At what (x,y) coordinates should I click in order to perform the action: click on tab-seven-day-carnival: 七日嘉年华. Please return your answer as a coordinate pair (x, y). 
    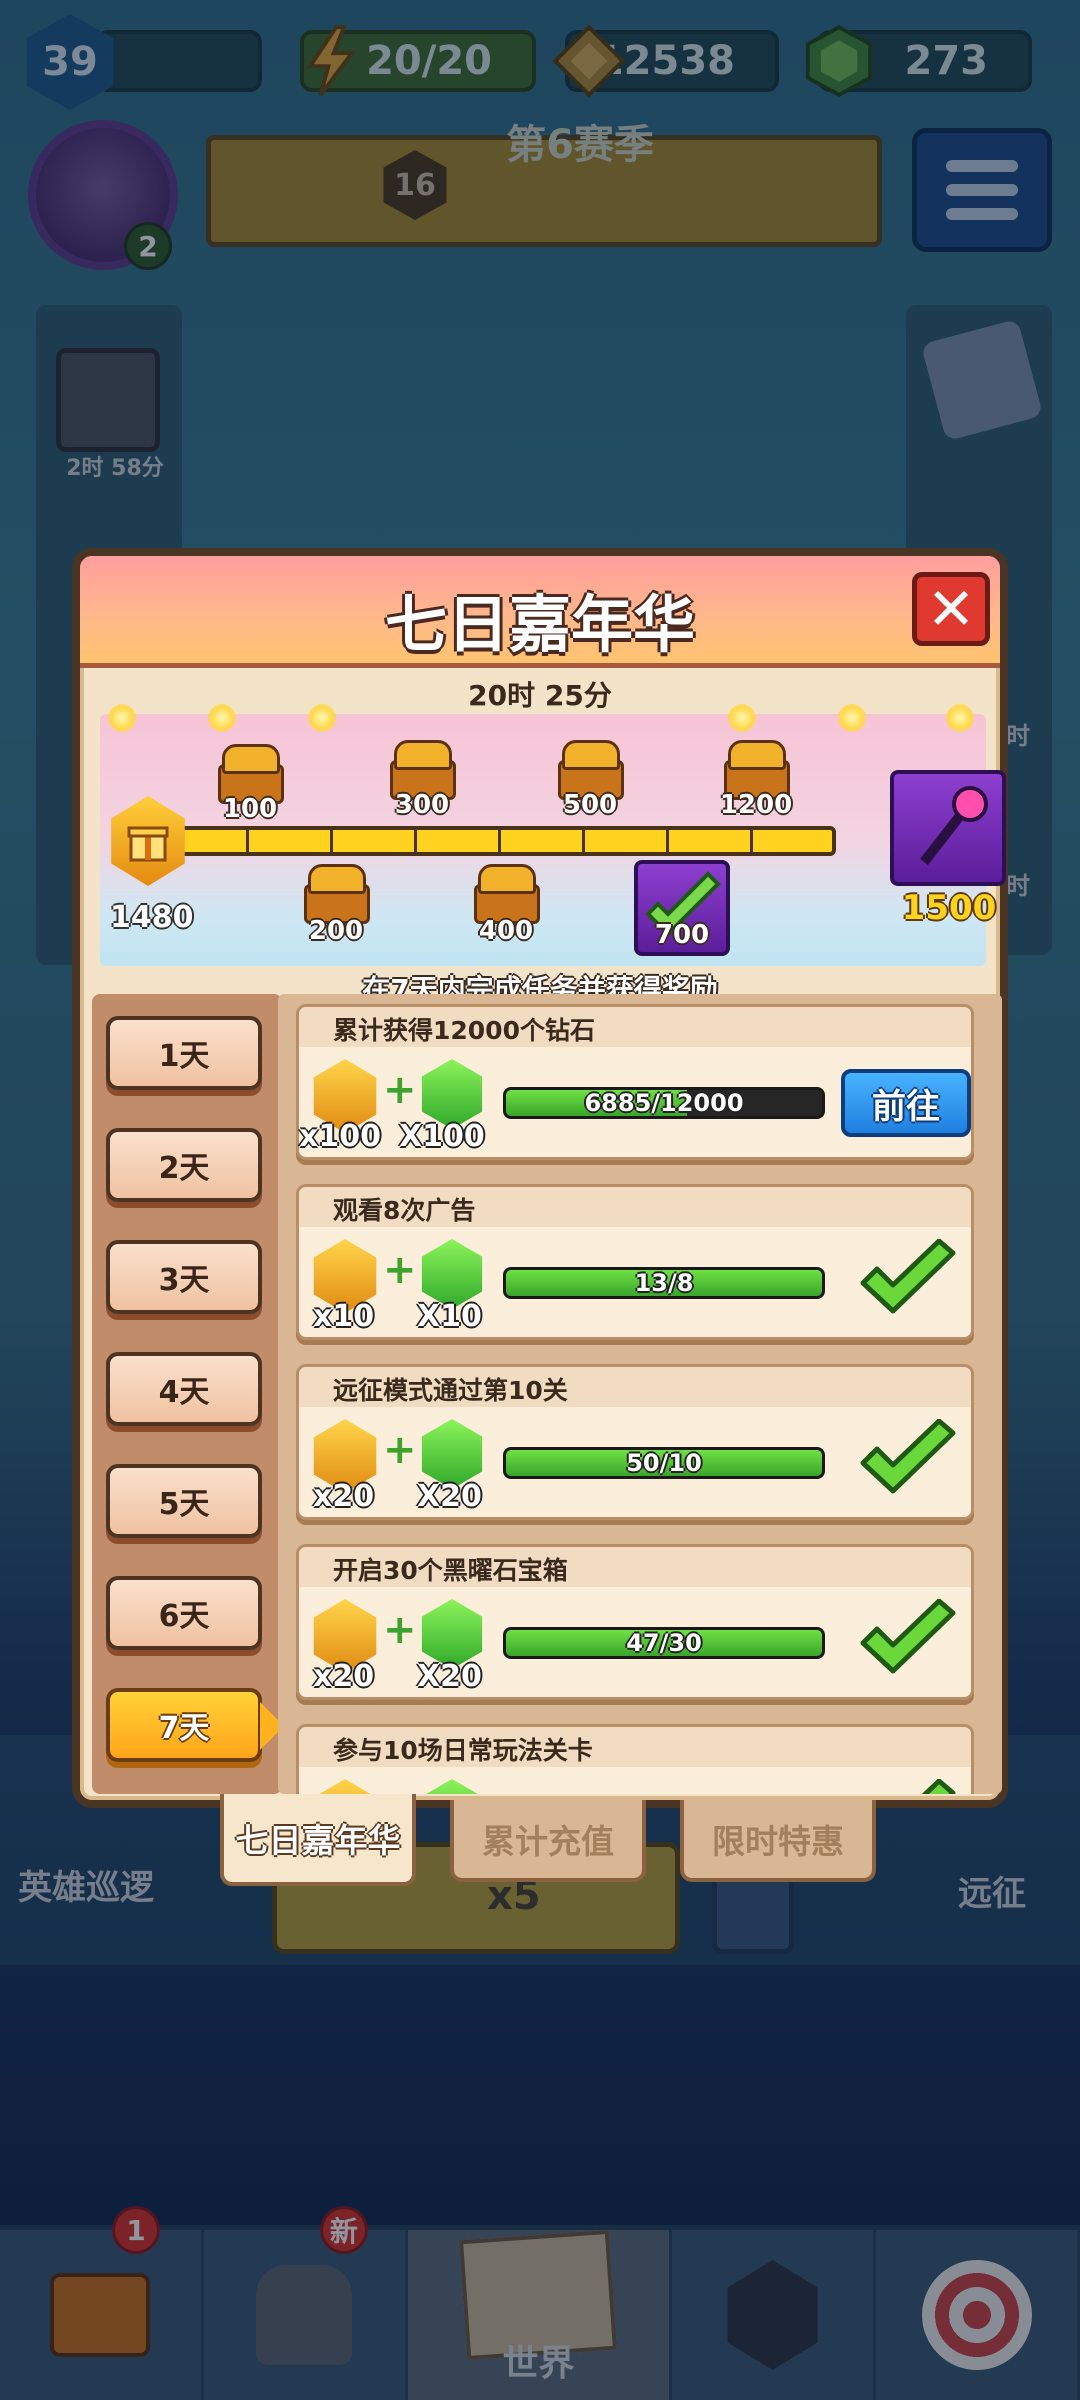
    Looking at the image, I should click on (318, 1840).